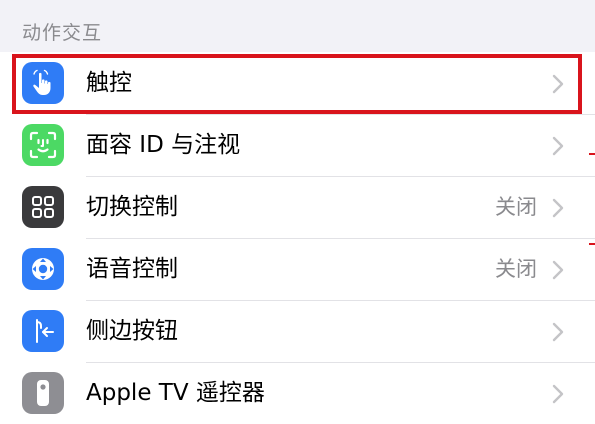  Describe the element at coordinates (62, 33) in the screenshot. I see `section-header: 动作交互` at that location.